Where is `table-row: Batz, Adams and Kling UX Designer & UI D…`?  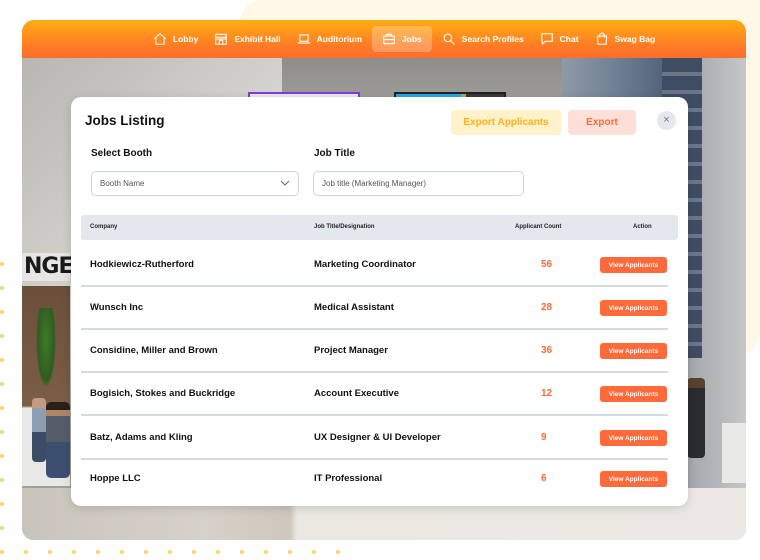
table-row: Batz, Adams and Kling UX Designer & UI D… is located at coordinates (374, 438).